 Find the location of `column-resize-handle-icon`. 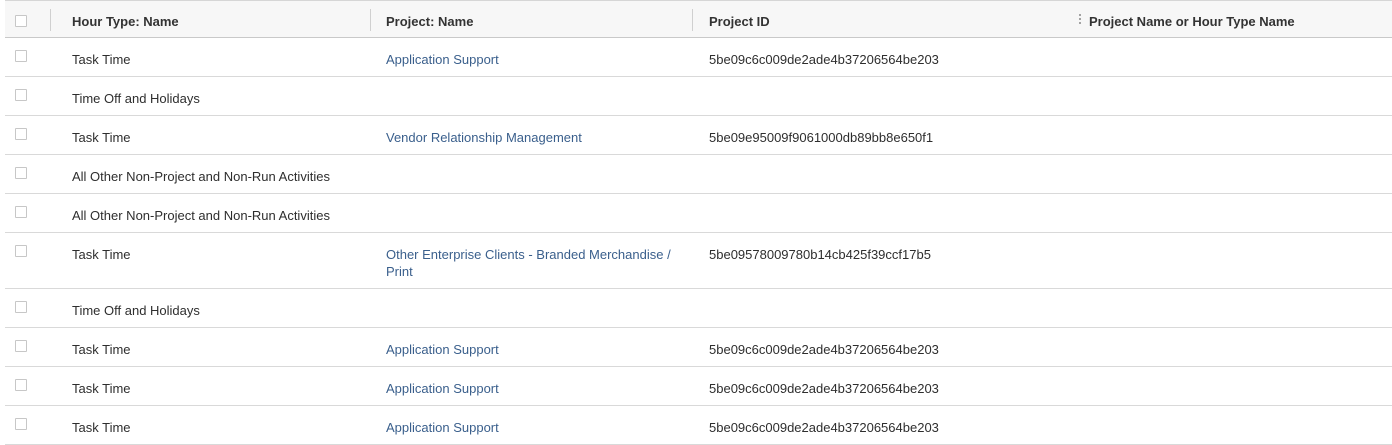

column-resize-handle-icon is located at coordinates (1081, 21).